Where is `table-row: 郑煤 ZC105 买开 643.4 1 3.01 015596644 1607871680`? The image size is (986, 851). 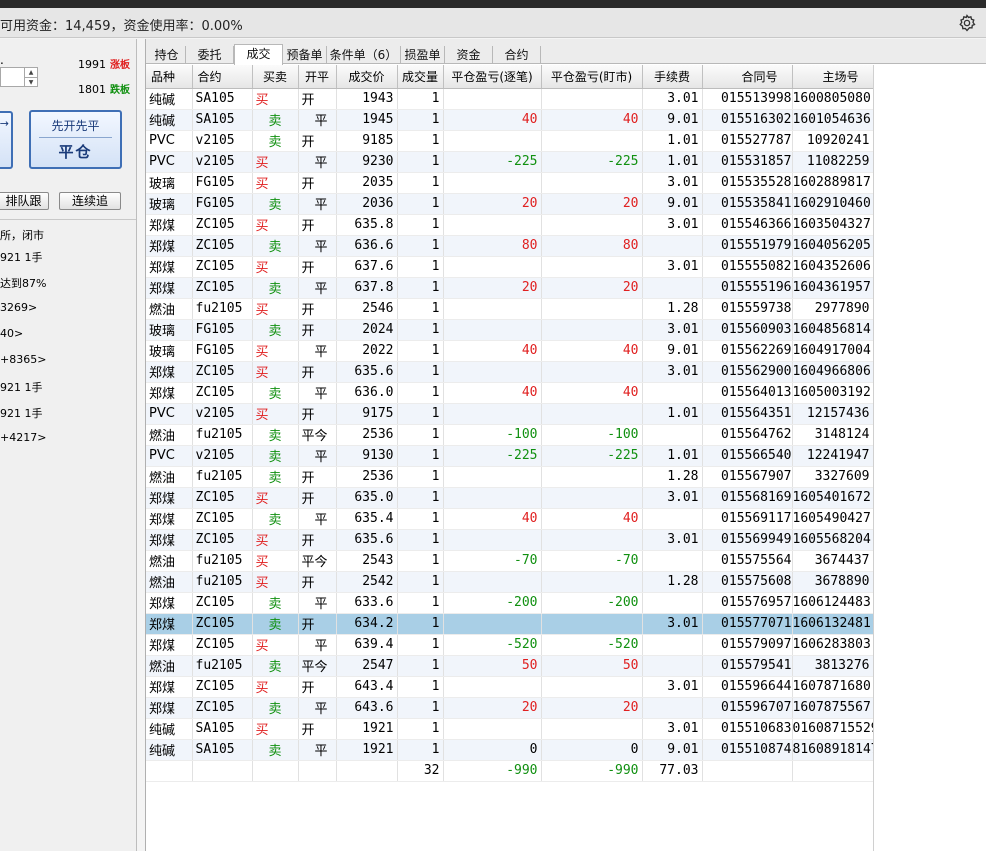 table-row: 郑煤 ZC105 买开 643.4 1 3.01 015596644 1607871680 is located at coordinates (510, 687).